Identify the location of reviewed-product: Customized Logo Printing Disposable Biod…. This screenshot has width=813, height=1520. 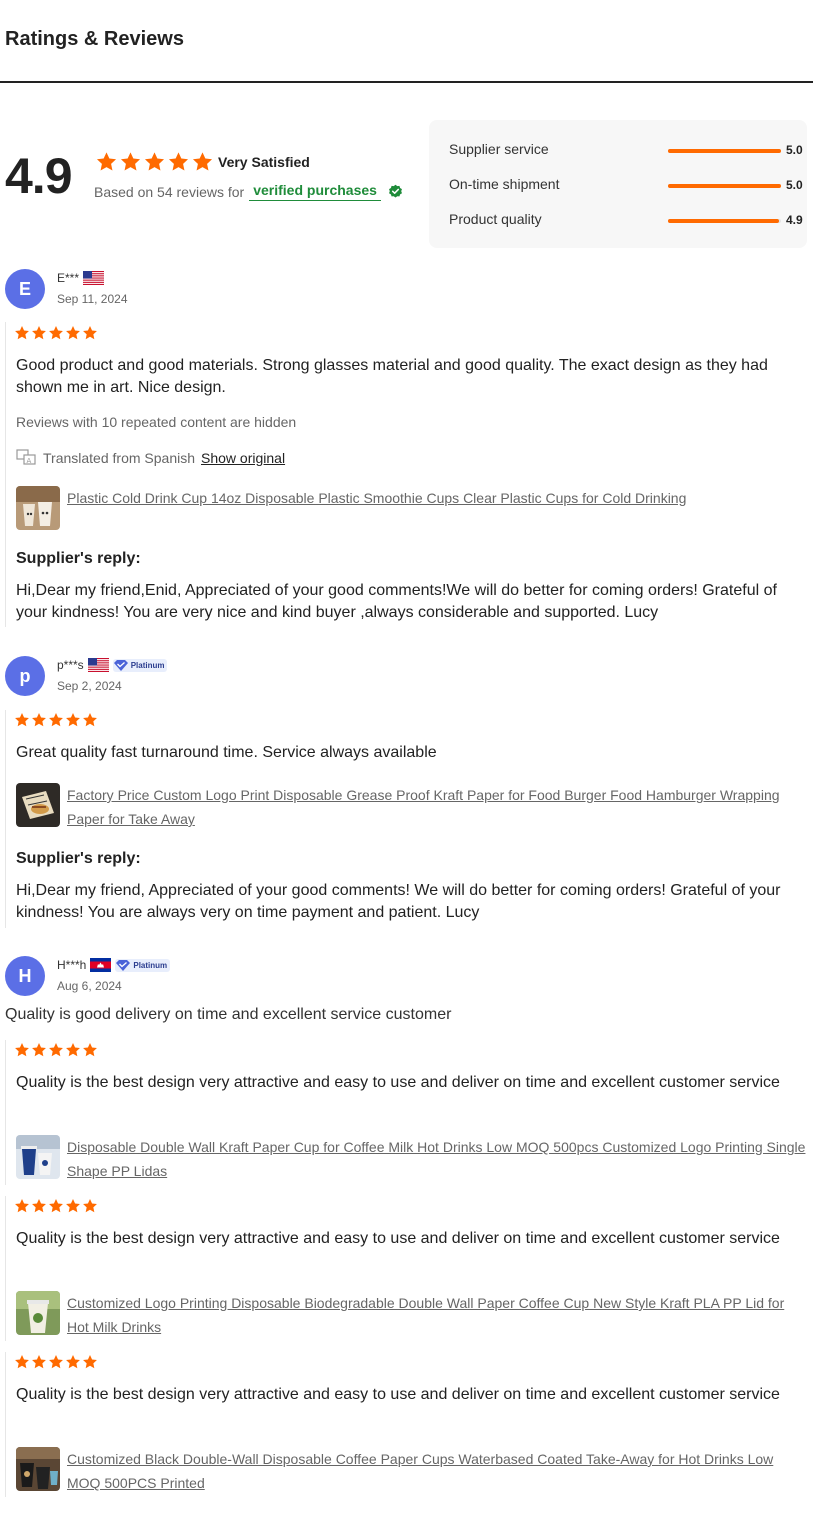
(411, 1315).